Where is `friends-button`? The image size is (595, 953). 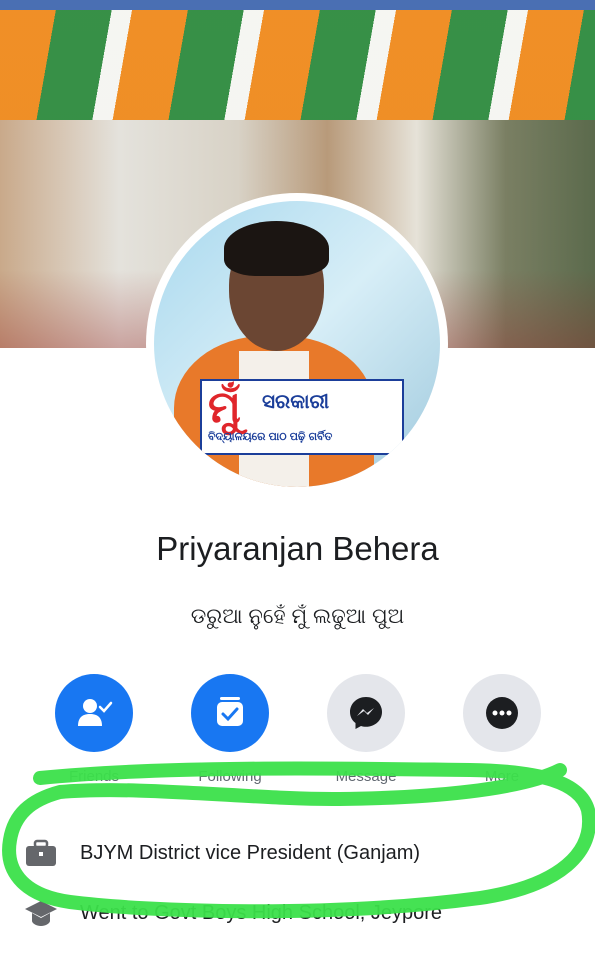 friends-button is located at coordinates (94, 713).